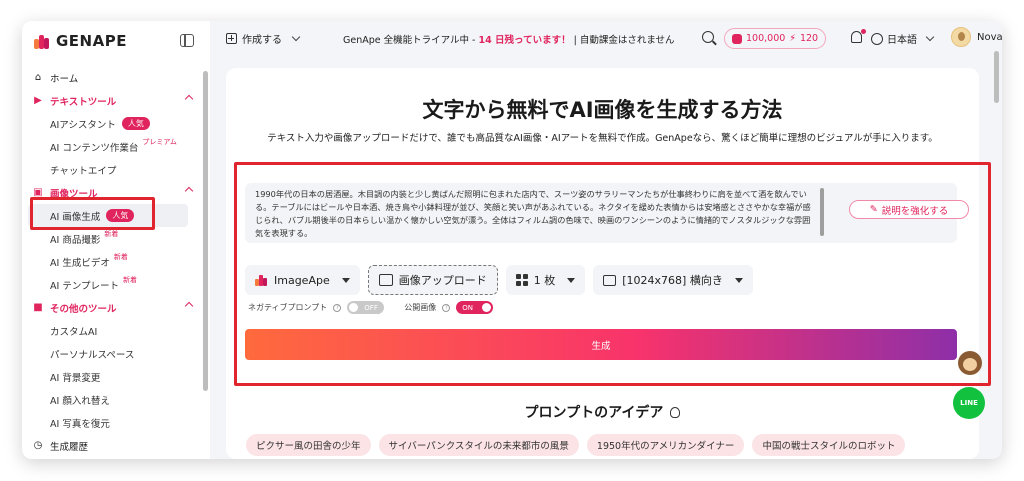 The image size is (1024, 481). I want to click on sidebar-item-ai-template: AI テンプレート 新着, so click(111, 284).